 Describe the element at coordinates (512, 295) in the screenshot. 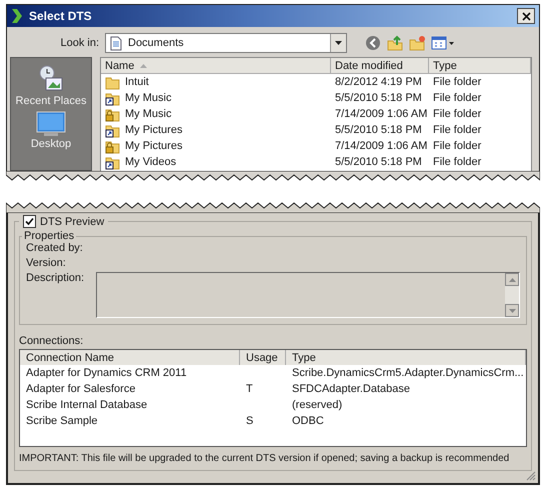

I see `scrollbar` at that location.